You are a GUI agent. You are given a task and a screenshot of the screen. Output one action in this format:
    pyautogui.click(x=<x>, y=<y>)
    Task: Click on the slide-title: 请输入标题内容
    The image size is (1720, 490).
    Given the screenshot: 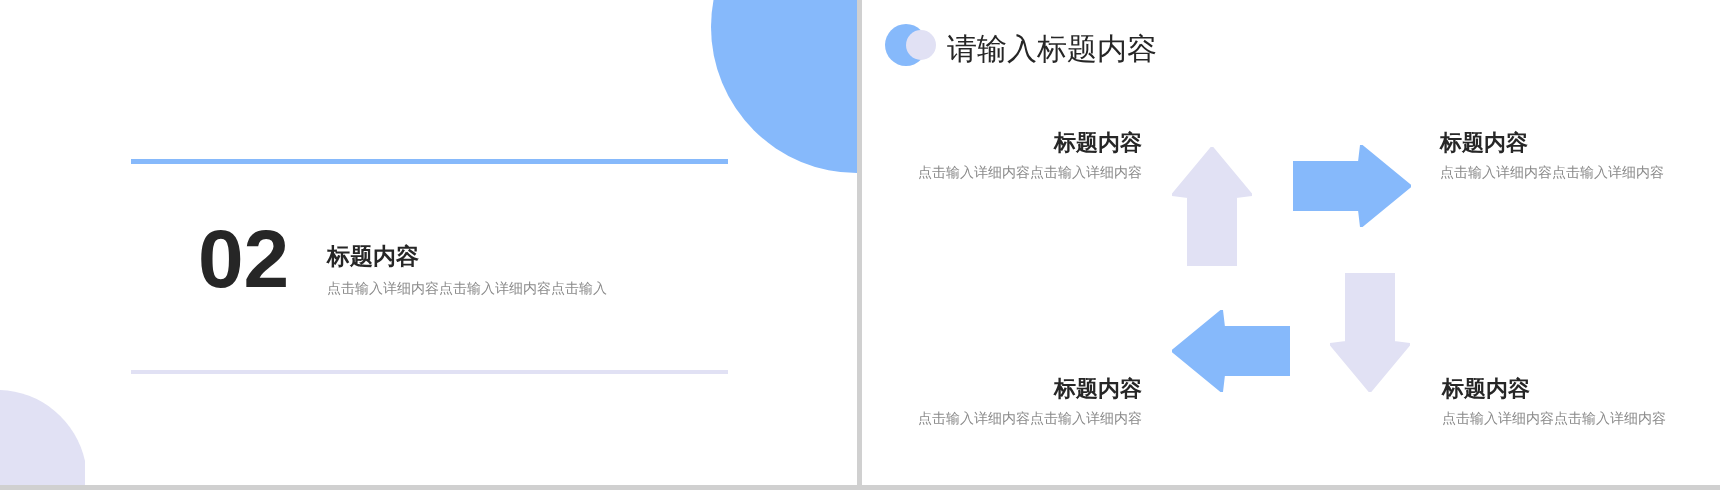 What is the action you would take?
    pyautogui.click(x=1052, y=49)
    